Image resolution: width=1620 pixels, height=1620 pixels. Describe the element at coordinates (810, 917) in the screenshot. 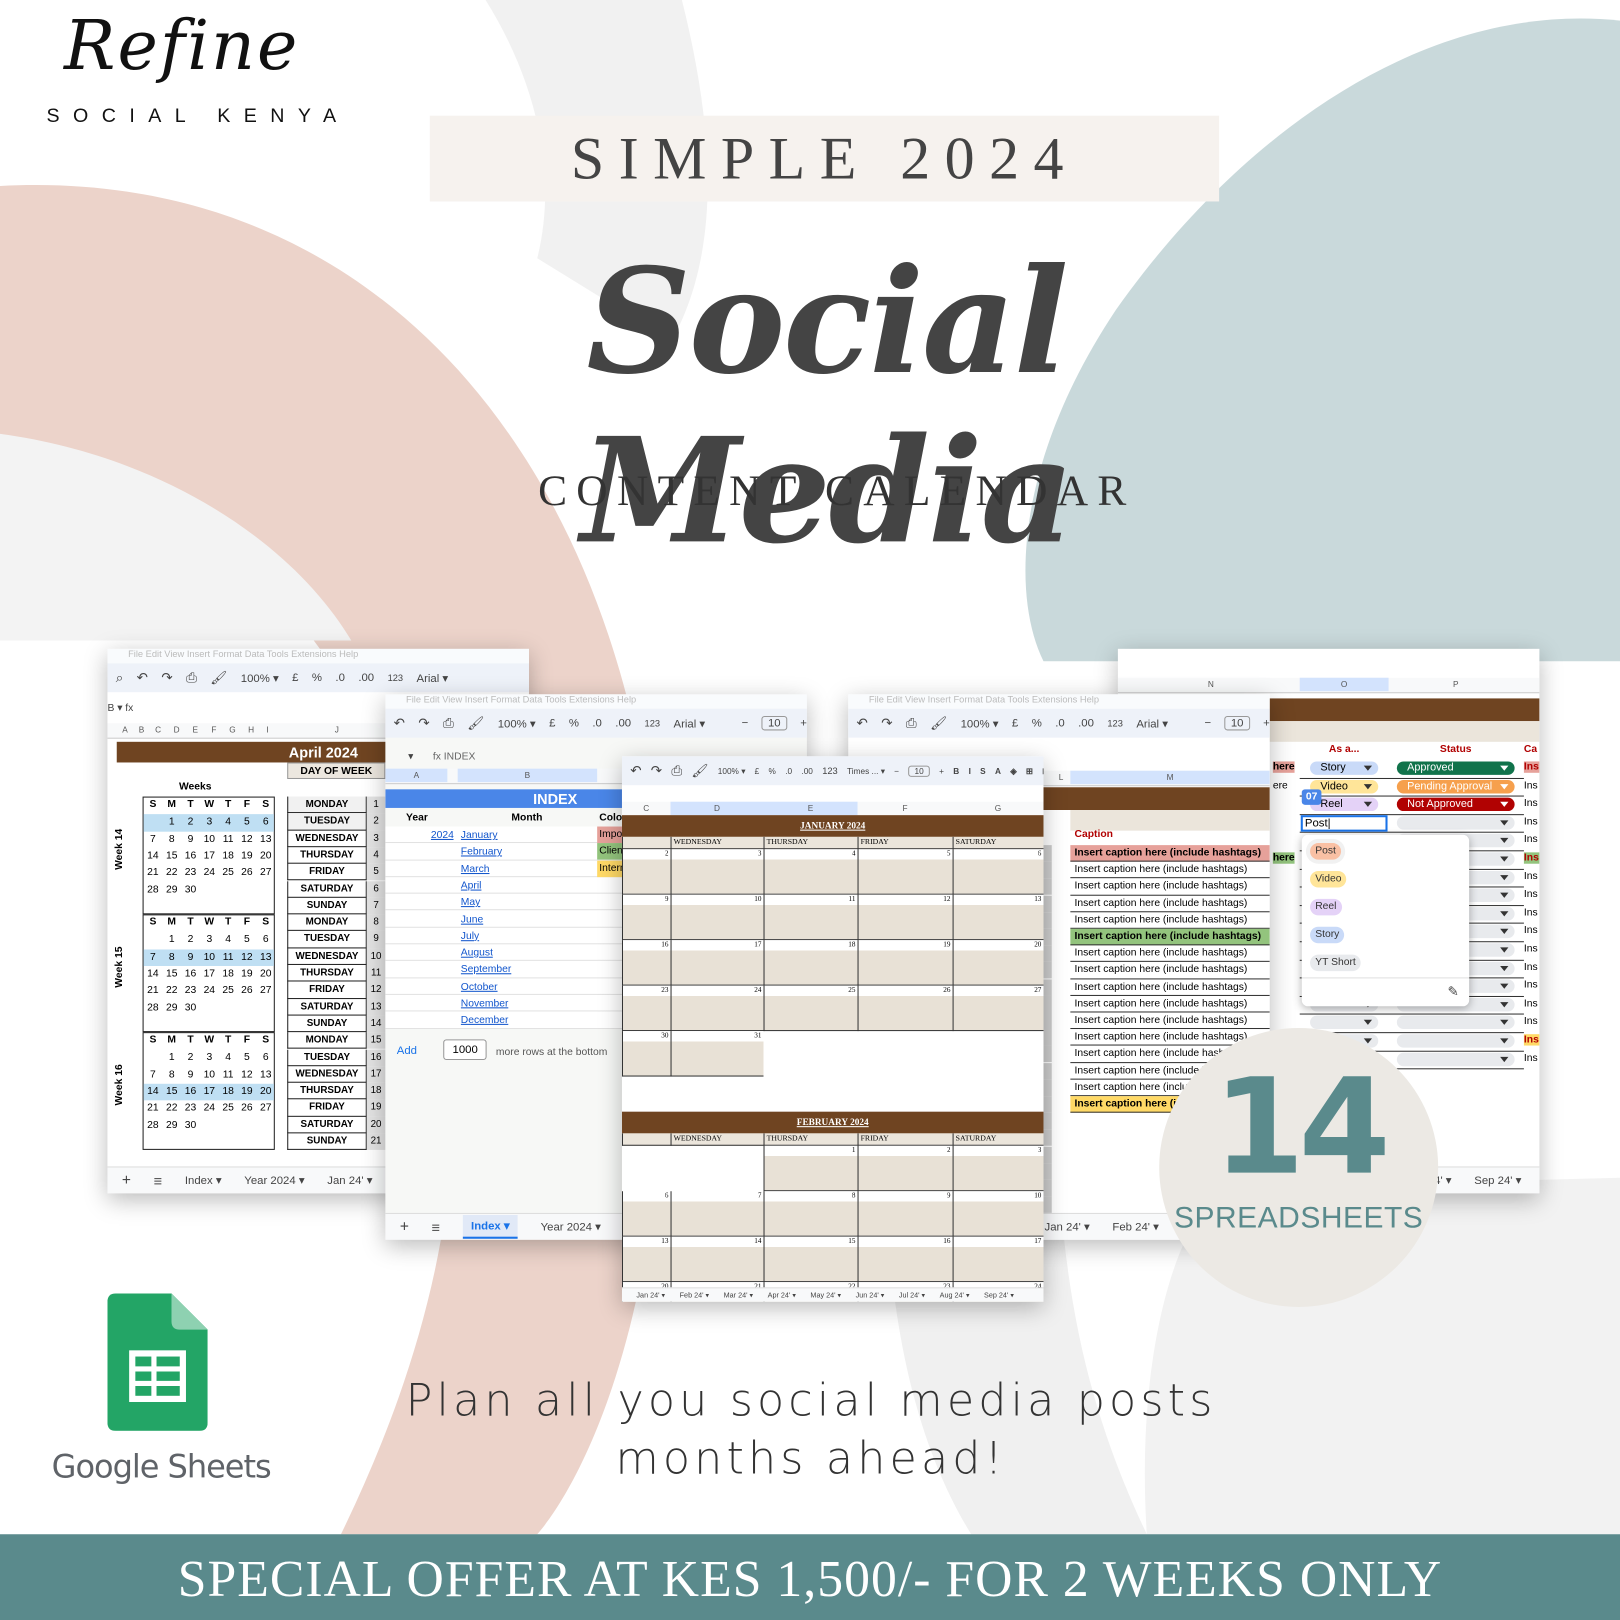

I see `calendar-day-cell: 11` at that location.